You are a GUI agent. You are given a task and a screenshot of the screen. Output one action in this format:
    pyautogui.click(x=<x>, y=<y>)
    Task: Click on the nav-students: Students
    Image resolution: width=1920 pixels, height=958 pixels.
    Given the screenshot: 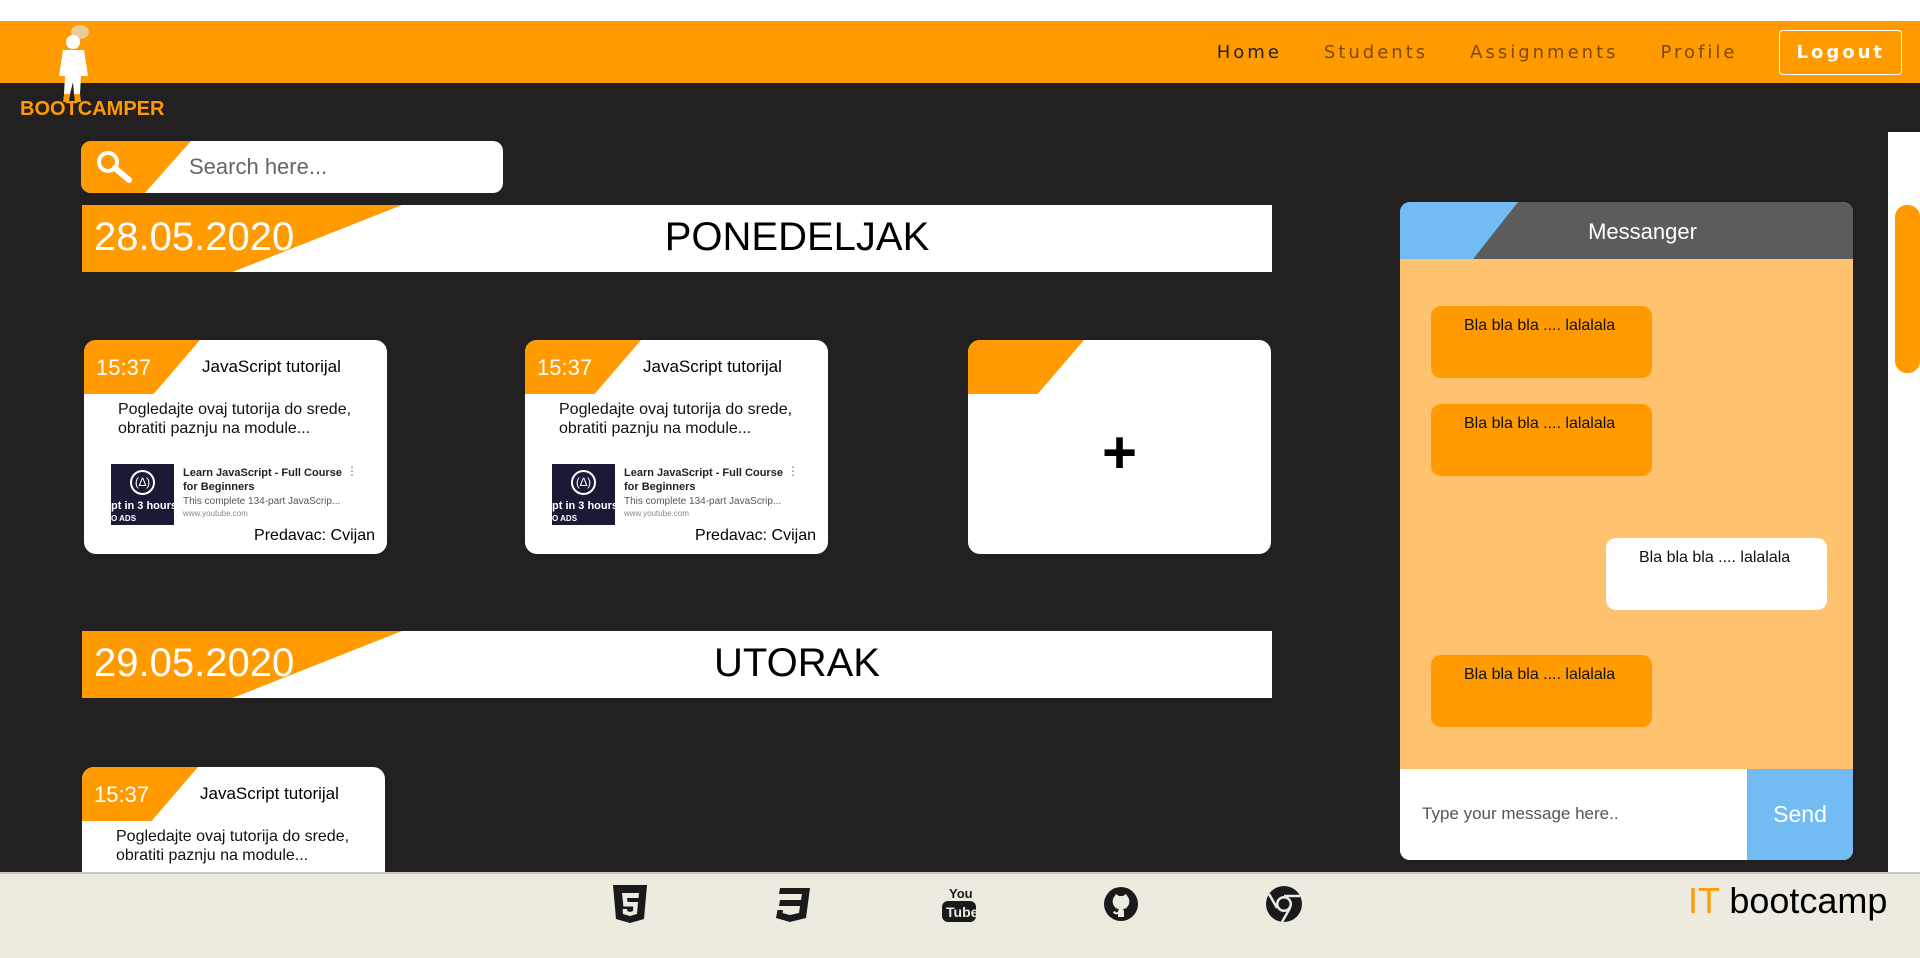 What is the action you would take?
    pyautogui.click(x=1376, y=52)
    